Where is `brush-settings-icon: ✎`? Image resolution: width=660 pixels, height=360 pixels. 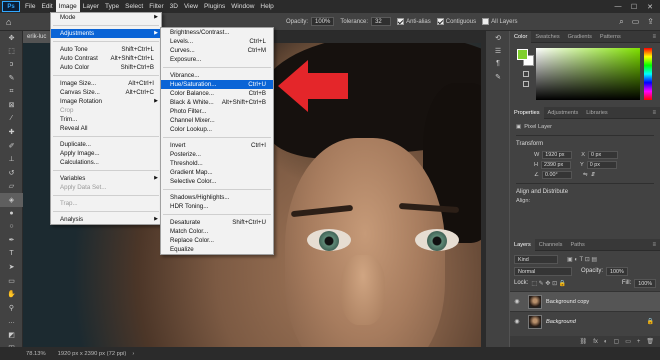
brush-settings-icon: ✎ is located at coordinates (498, 76).